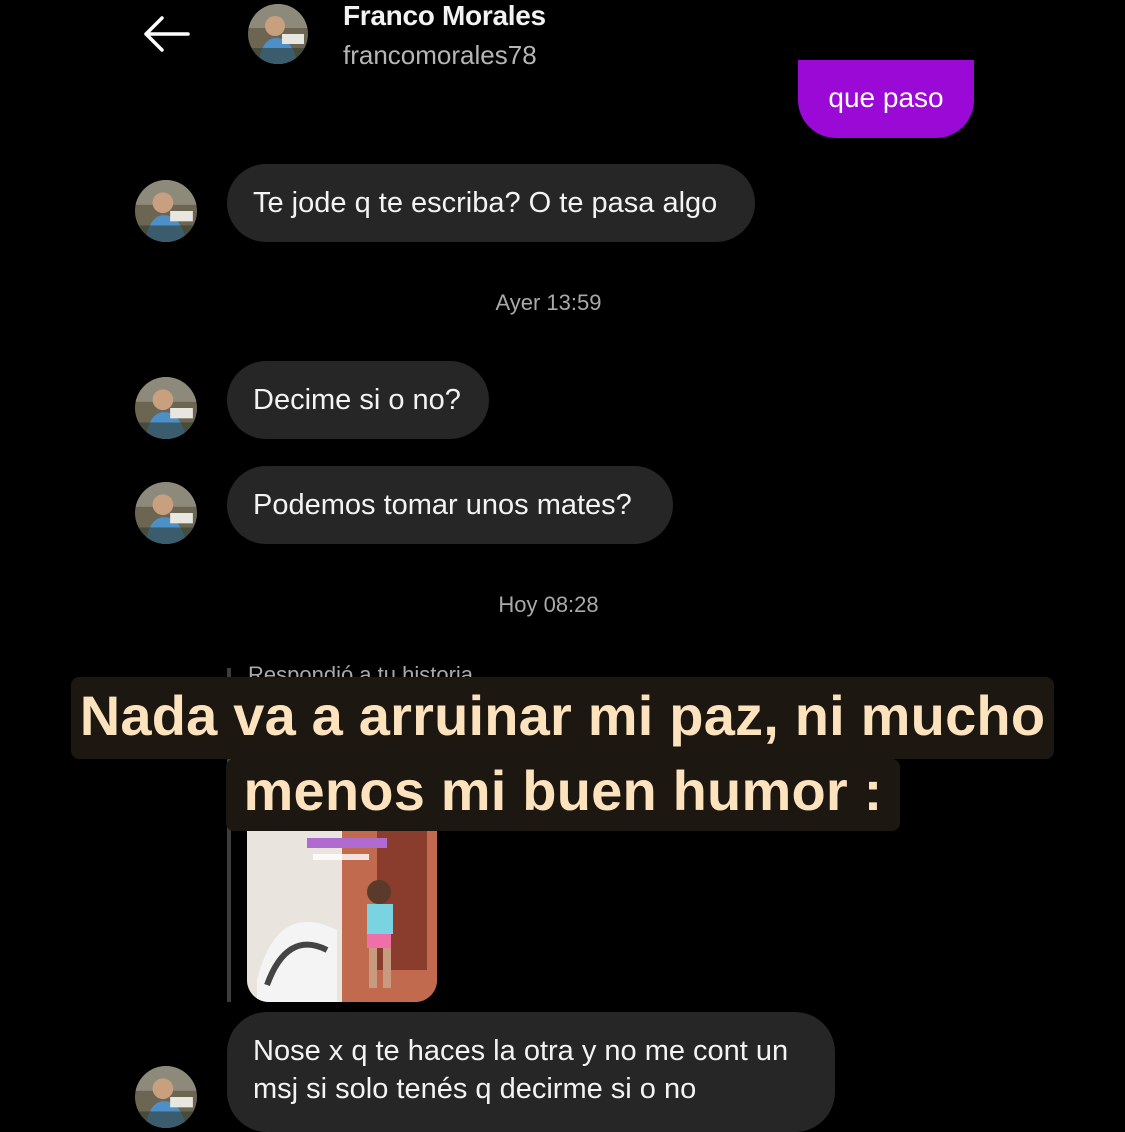 The image size is (1125, 1132). I want to click on message-text: Te jode q te escriba? O te pasa algo, so click(485, 202).